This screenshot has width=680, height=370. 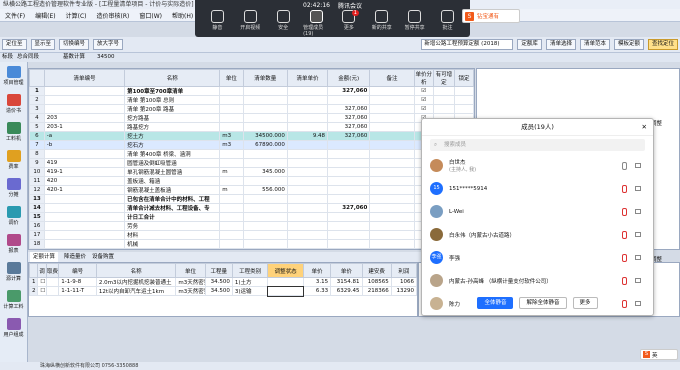 What do you see at coordinates (13, 160) in the screenshot?
I see `sidebar-item-rate: 费率` at bounding box center [13, 160].